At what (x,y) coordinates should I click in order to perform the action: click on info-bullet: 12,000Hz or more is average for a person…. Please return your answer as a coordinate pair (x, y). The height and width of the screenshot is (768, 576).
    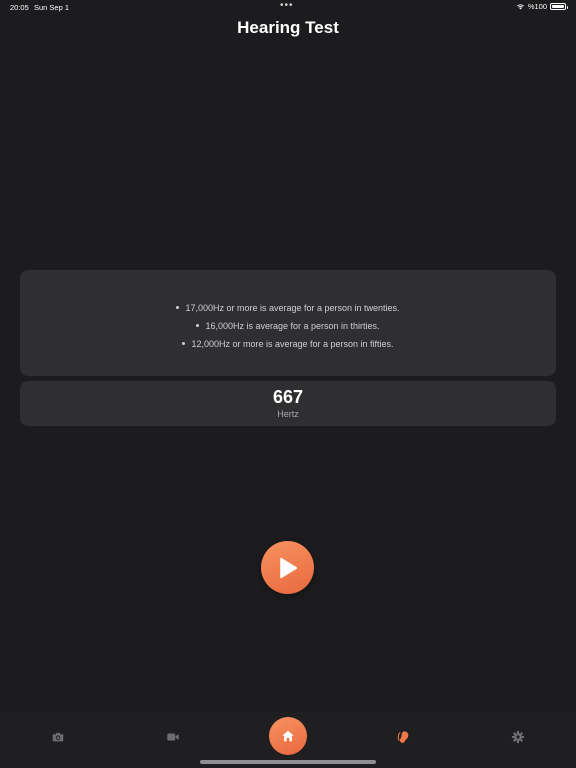
    Looking at the image, I should click on (288, 344).